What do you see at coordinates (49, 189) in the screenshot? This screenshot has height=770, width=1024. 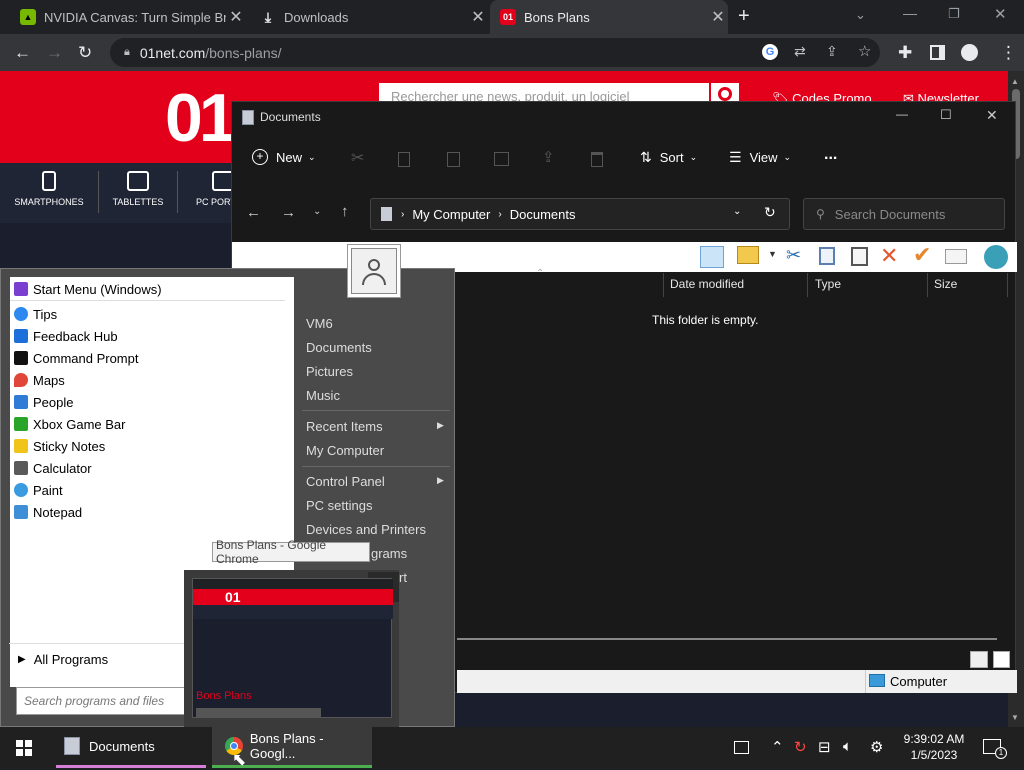 I see `category-smartphones: SMARTPHONES` at bounding box center [49, 189].